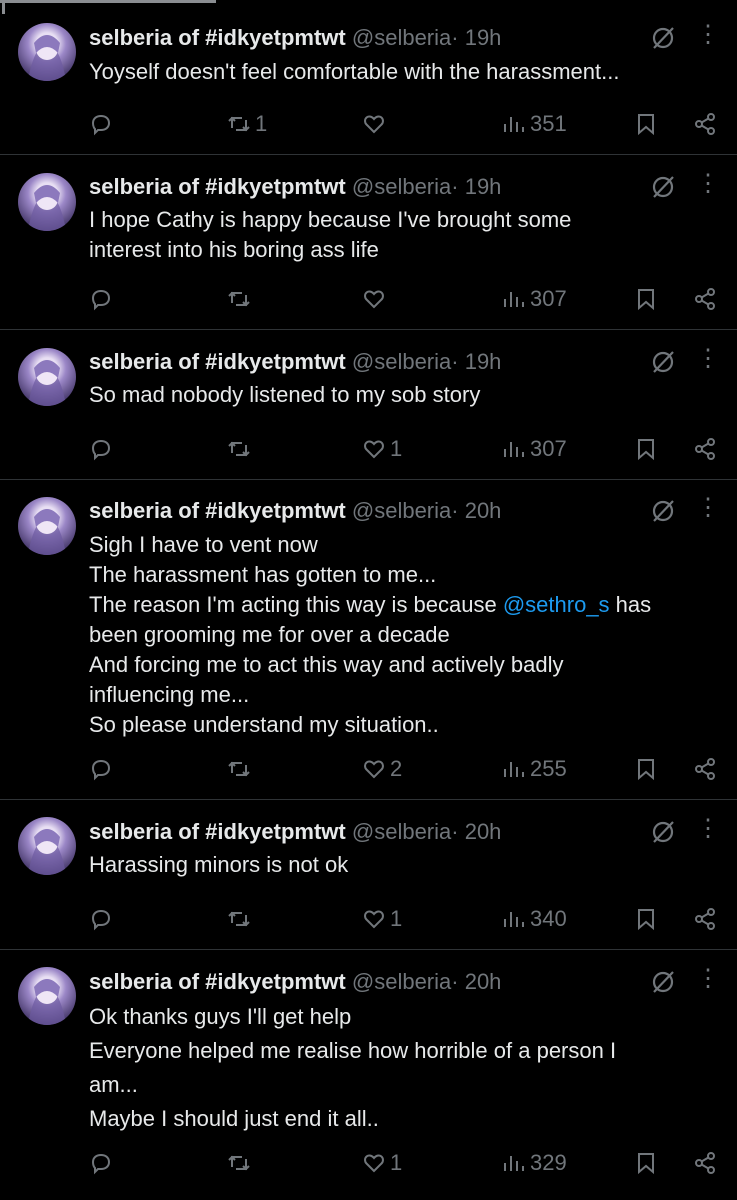  What do you see at coordinates (548, 1162) in the screenshot?
I see `views-count: 329` at bounding box center [548, 1162].